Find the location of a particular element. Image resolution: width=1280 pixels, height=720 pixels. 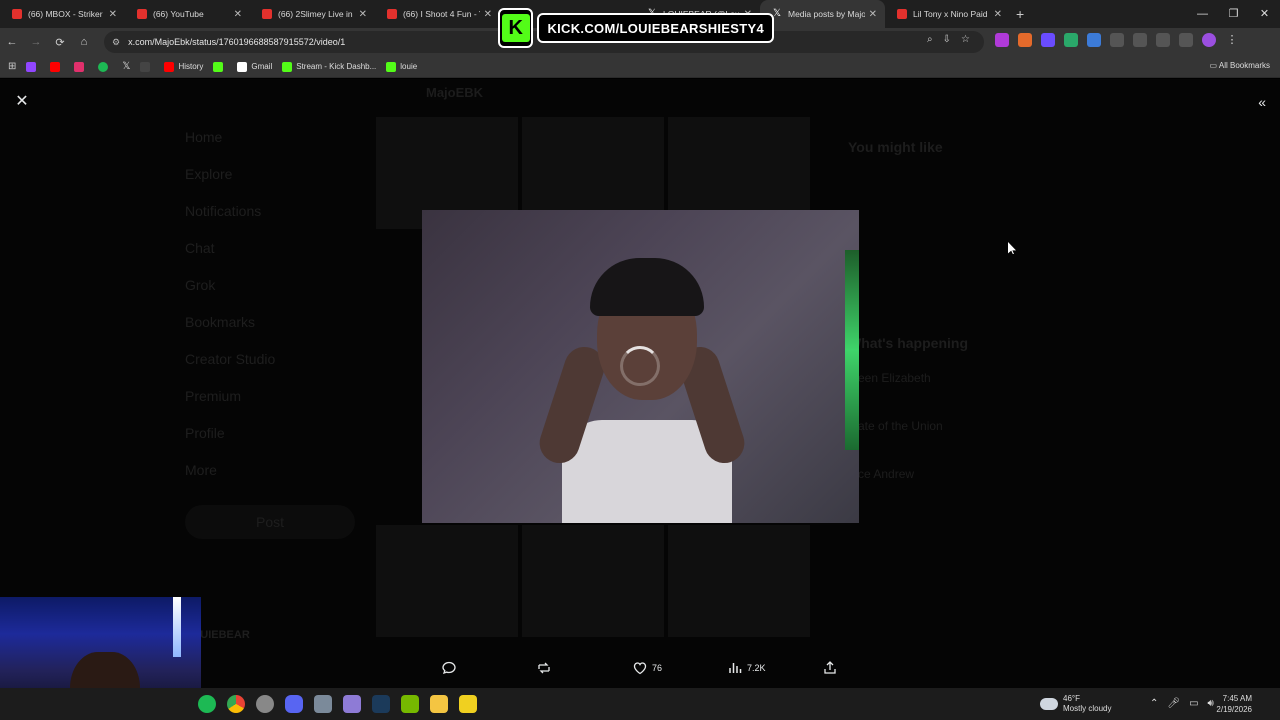

share-icon is located at coordinates (830, 667).